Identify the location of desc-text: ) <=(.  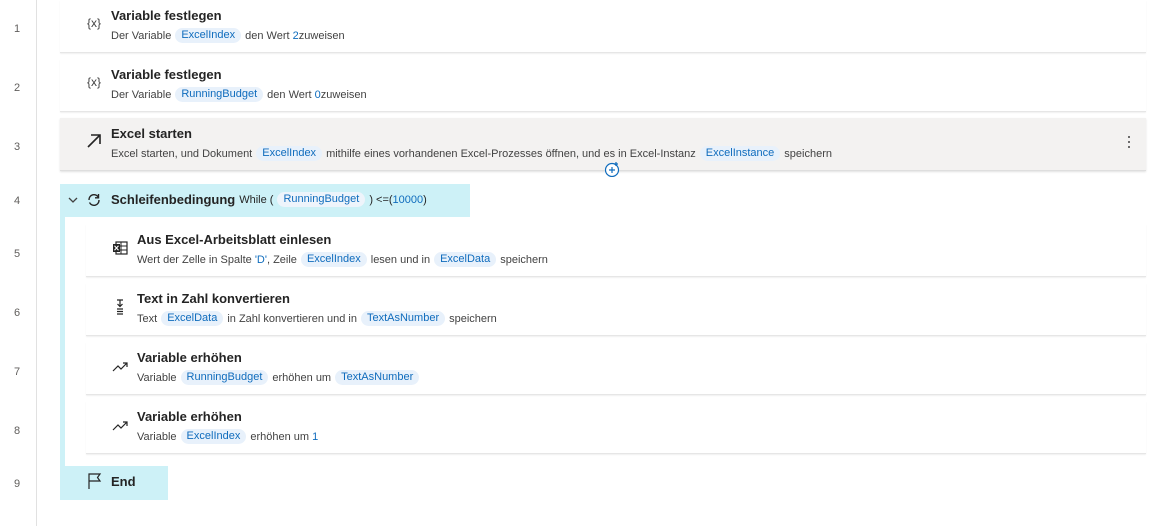
(381, 199).